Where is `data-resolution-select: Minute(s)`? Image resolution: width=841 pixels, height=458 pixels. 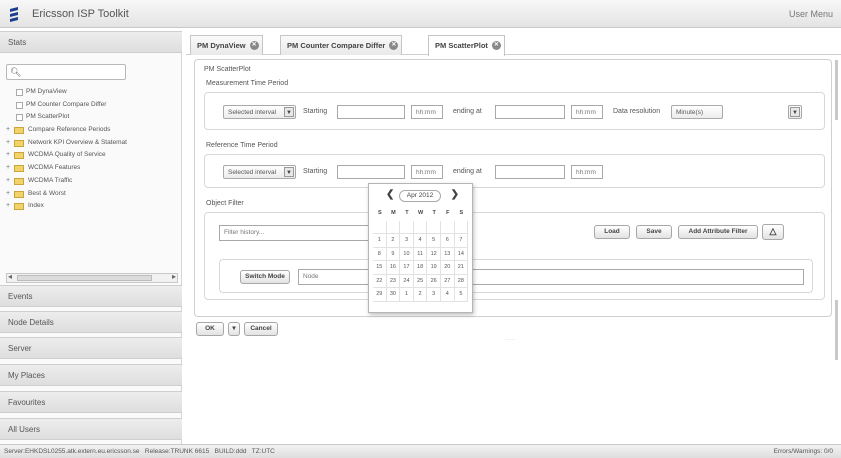 data-resolution-select: Minute(s) is located at coordinates (697, 112).